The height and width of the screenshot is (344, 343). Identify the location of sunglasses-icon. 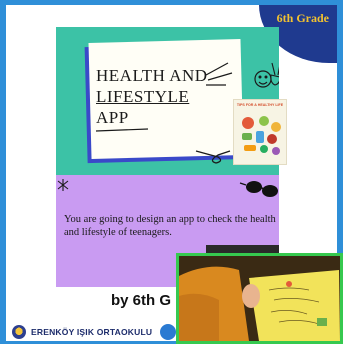
(258, 189).